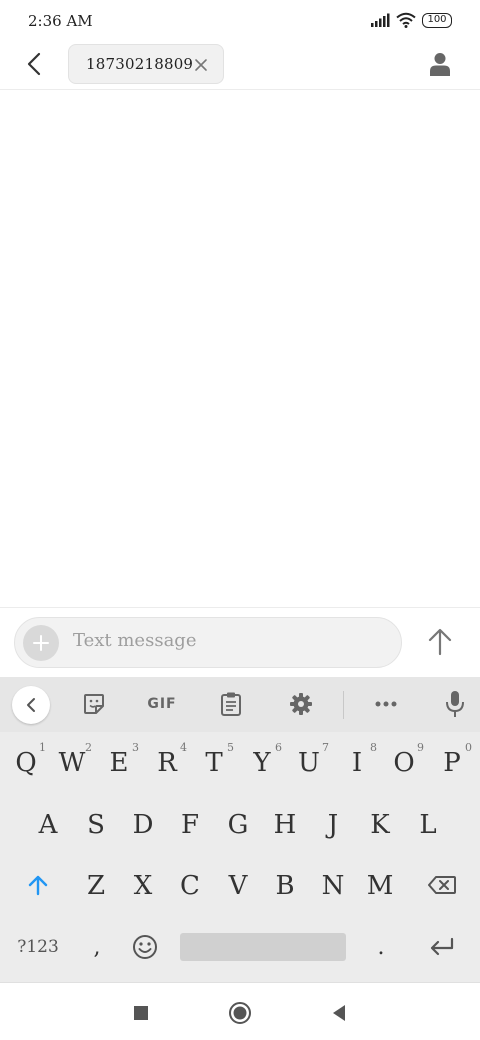  Describe the element at coordinates (406, 20) in the screenshot. I see `wifi-icon` at that location.